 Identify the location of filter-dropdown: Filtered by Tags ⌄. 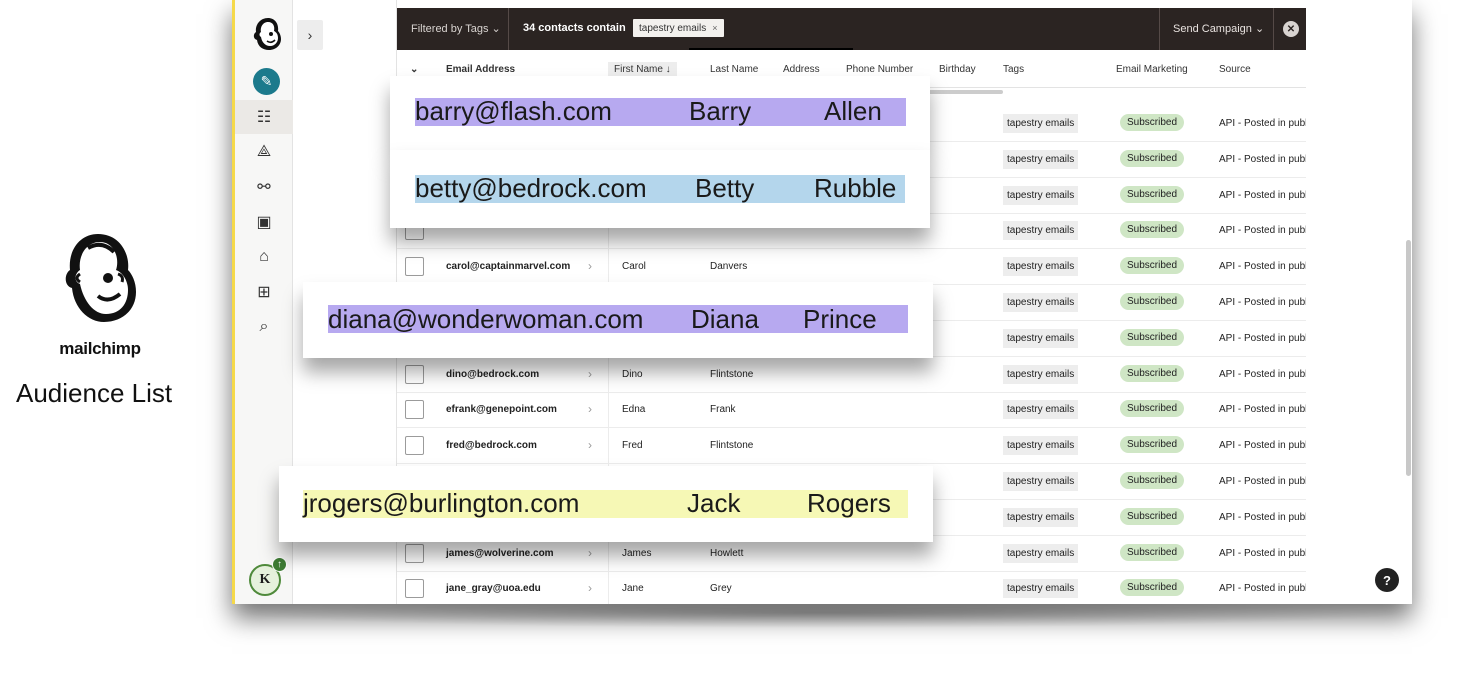
(456, 28).